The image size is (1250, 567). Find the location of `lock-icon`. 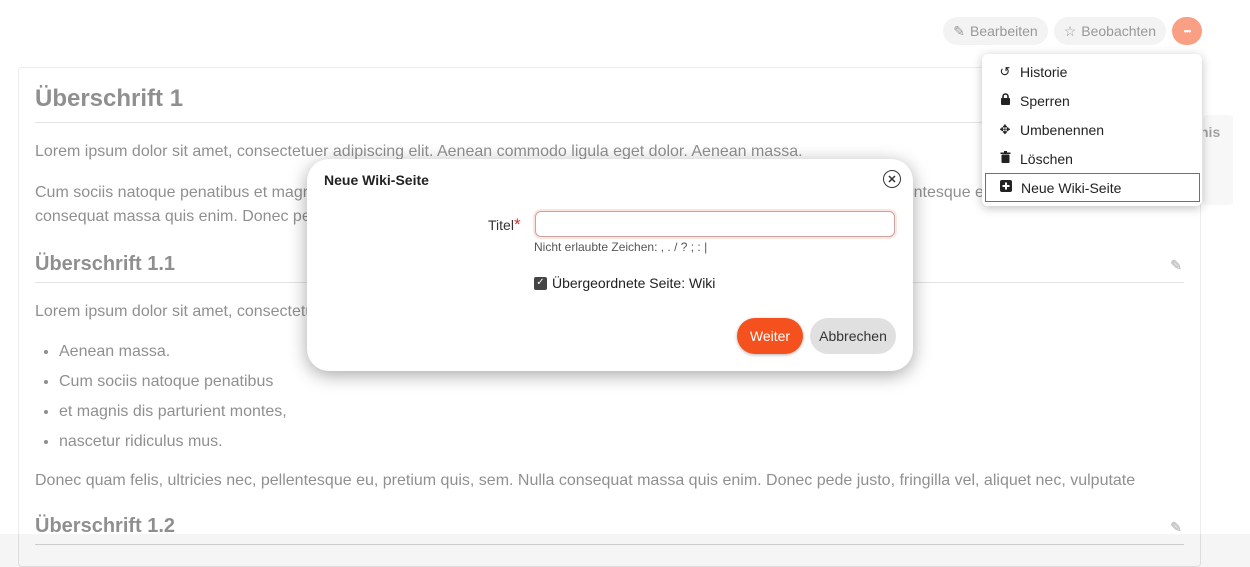

lock-icon is located at coordinates (1005, 100).